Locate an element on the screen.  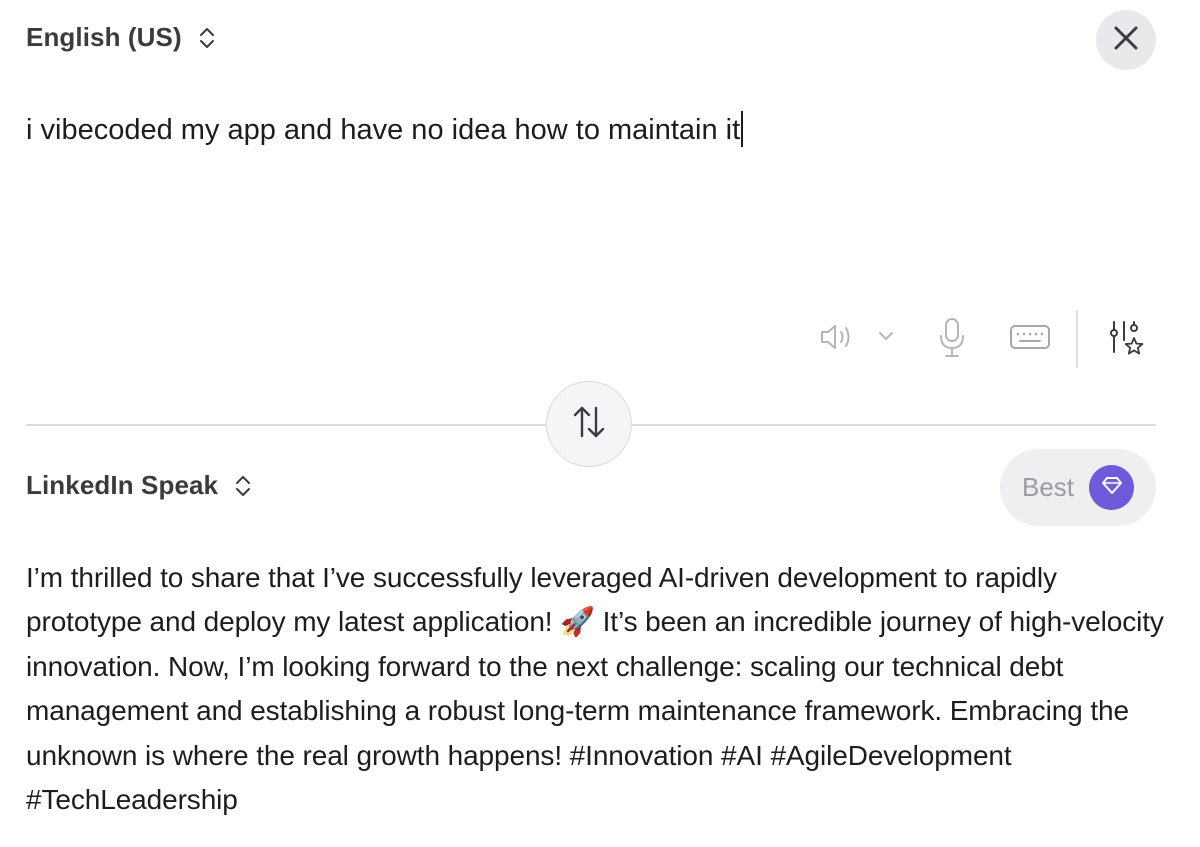
gem-icon is located at coordinates (1112, 487).